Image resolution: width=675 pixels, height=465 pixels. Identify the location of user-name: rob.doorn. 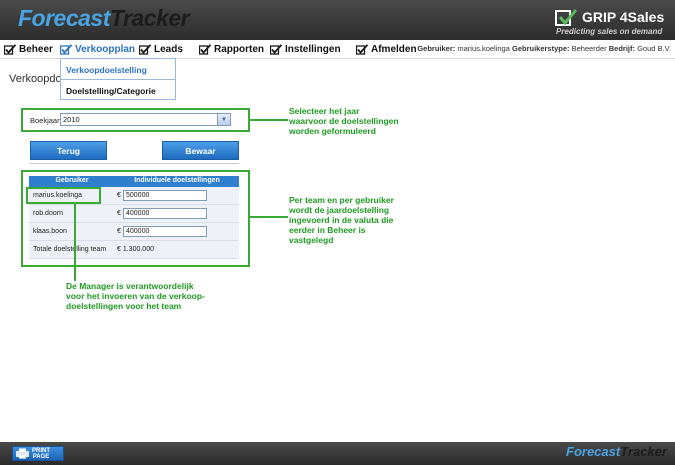
(48, 213).